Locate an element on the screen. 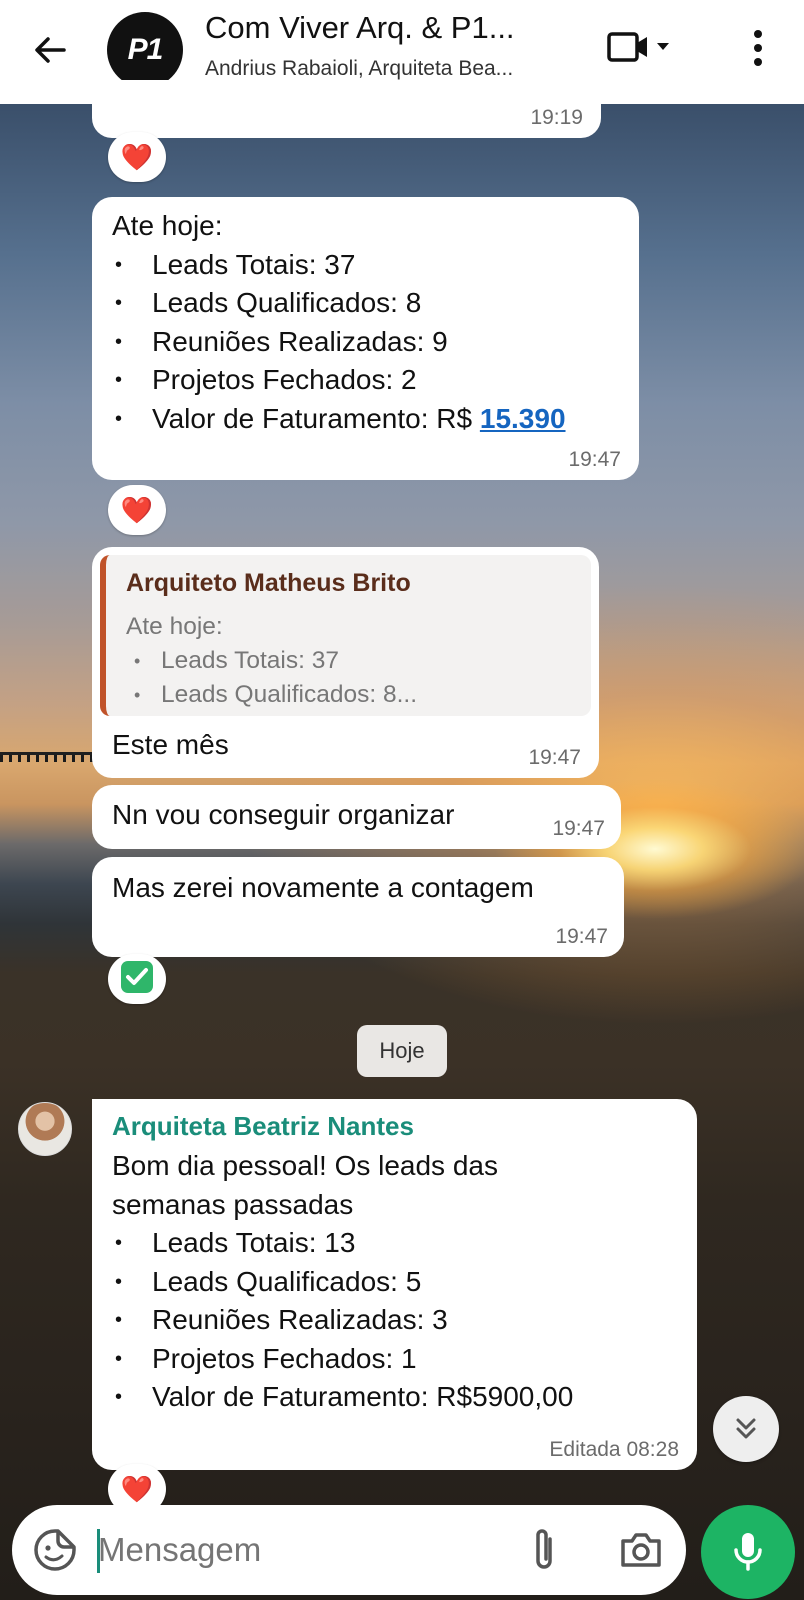  message-text: Mas zerei novamente a contagem is located at coordinates (323, 887).